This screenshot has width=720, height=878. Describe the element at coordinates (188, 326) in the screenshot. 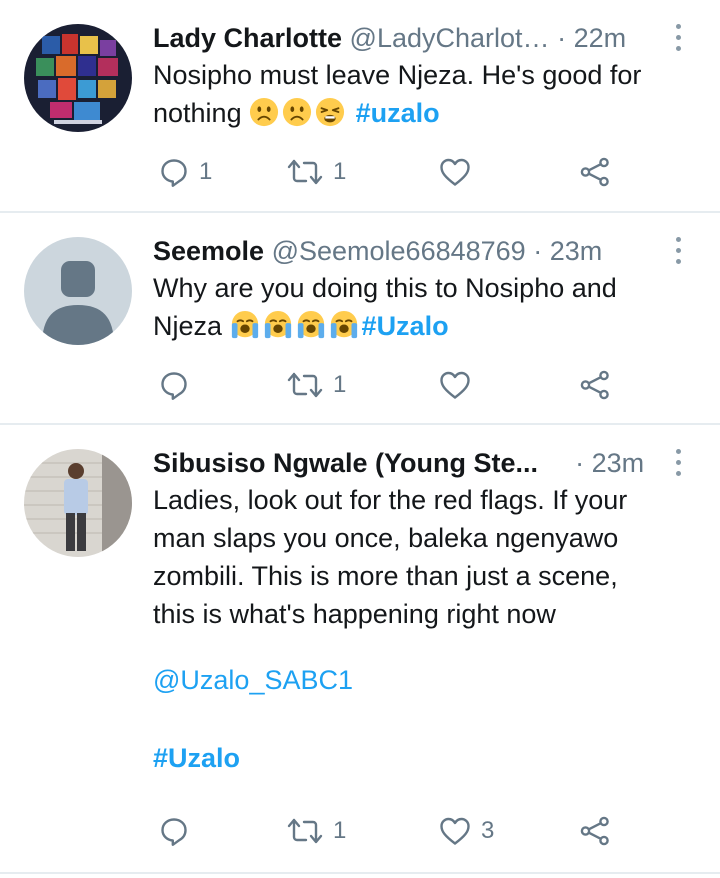

I see `text-line: Njeza` at that location.